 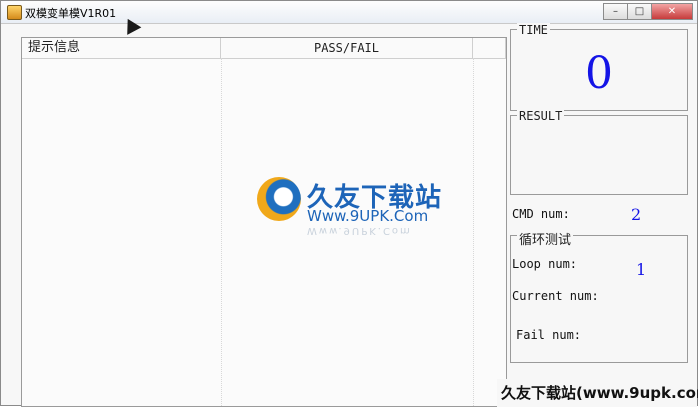 I want to click on loop-test-group-label: 循环测试, so click(x=545, y=238).